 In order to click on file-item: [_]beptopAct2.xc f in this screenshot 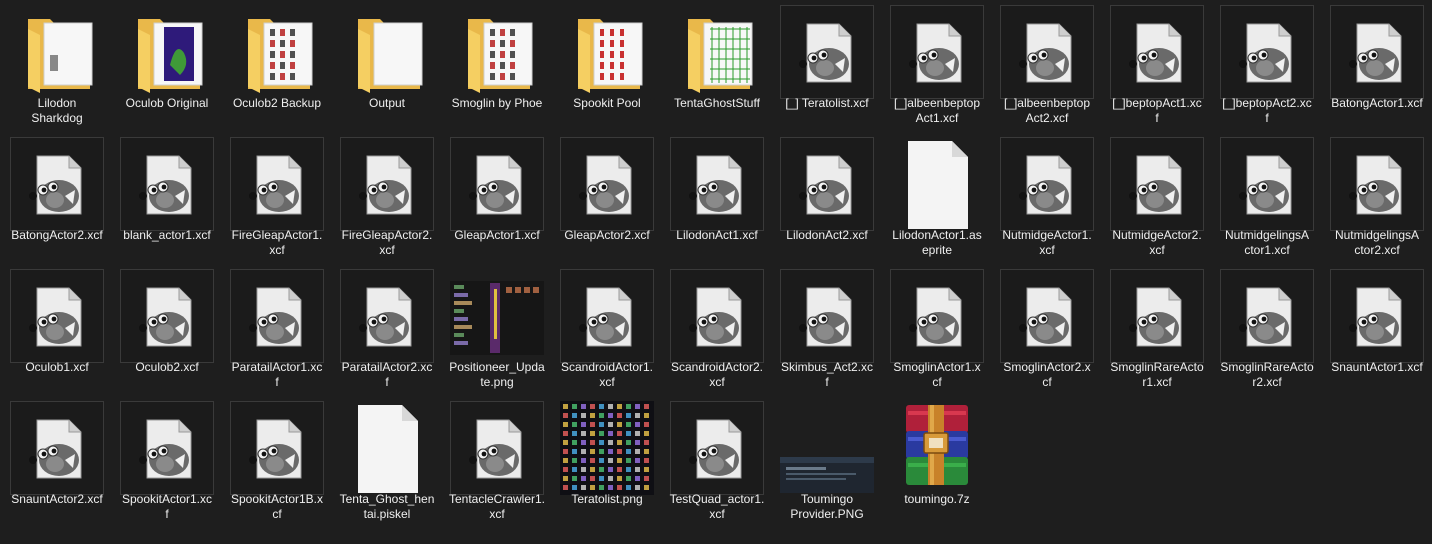, I will do `click(1267, 64)`.